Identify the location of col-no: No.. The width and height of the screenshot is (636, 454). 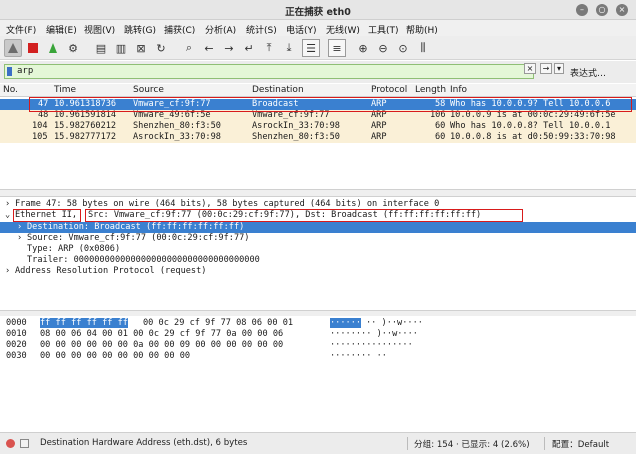
(10, 90).